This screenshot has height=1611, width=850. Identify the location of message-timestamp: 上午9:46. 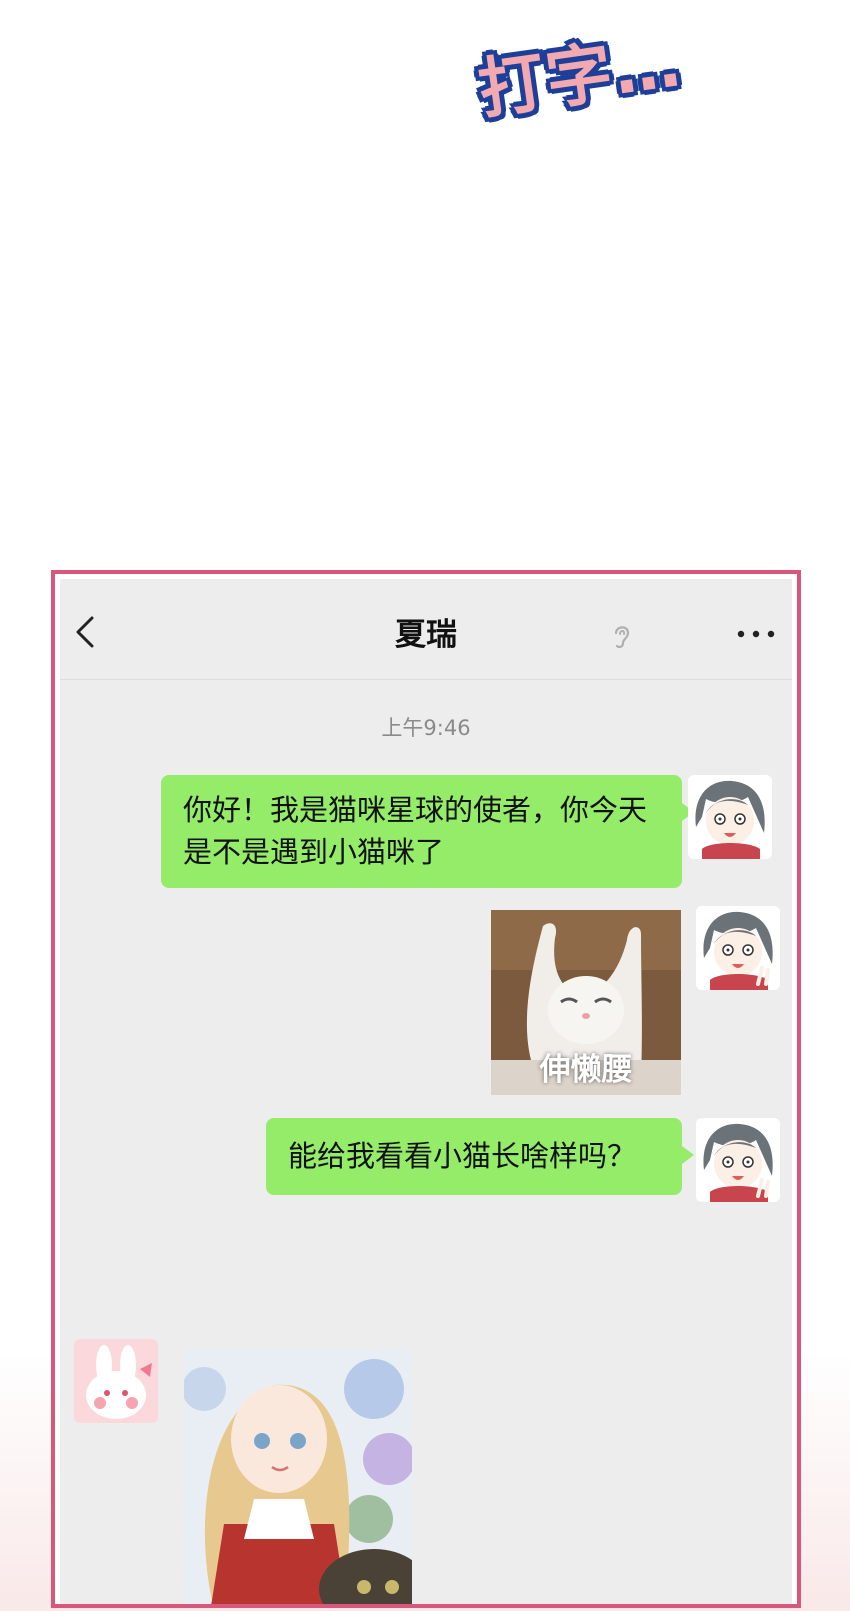
(426, 728).